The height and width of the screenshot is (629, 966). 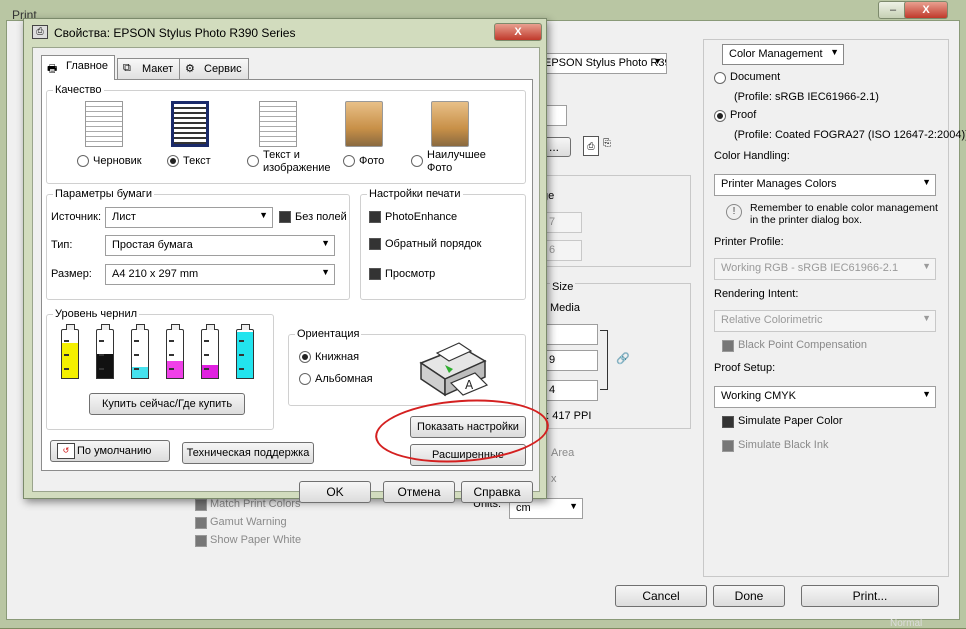 What do you see at coordinates (450, 124) in the screenshot?
I see `best-photo-icon` at bounding box center [450, 124].